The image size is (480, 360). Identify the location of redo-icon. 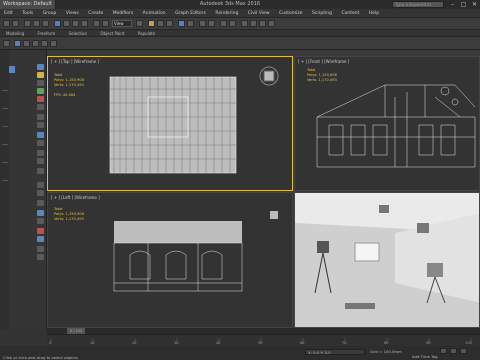
(15, 23).